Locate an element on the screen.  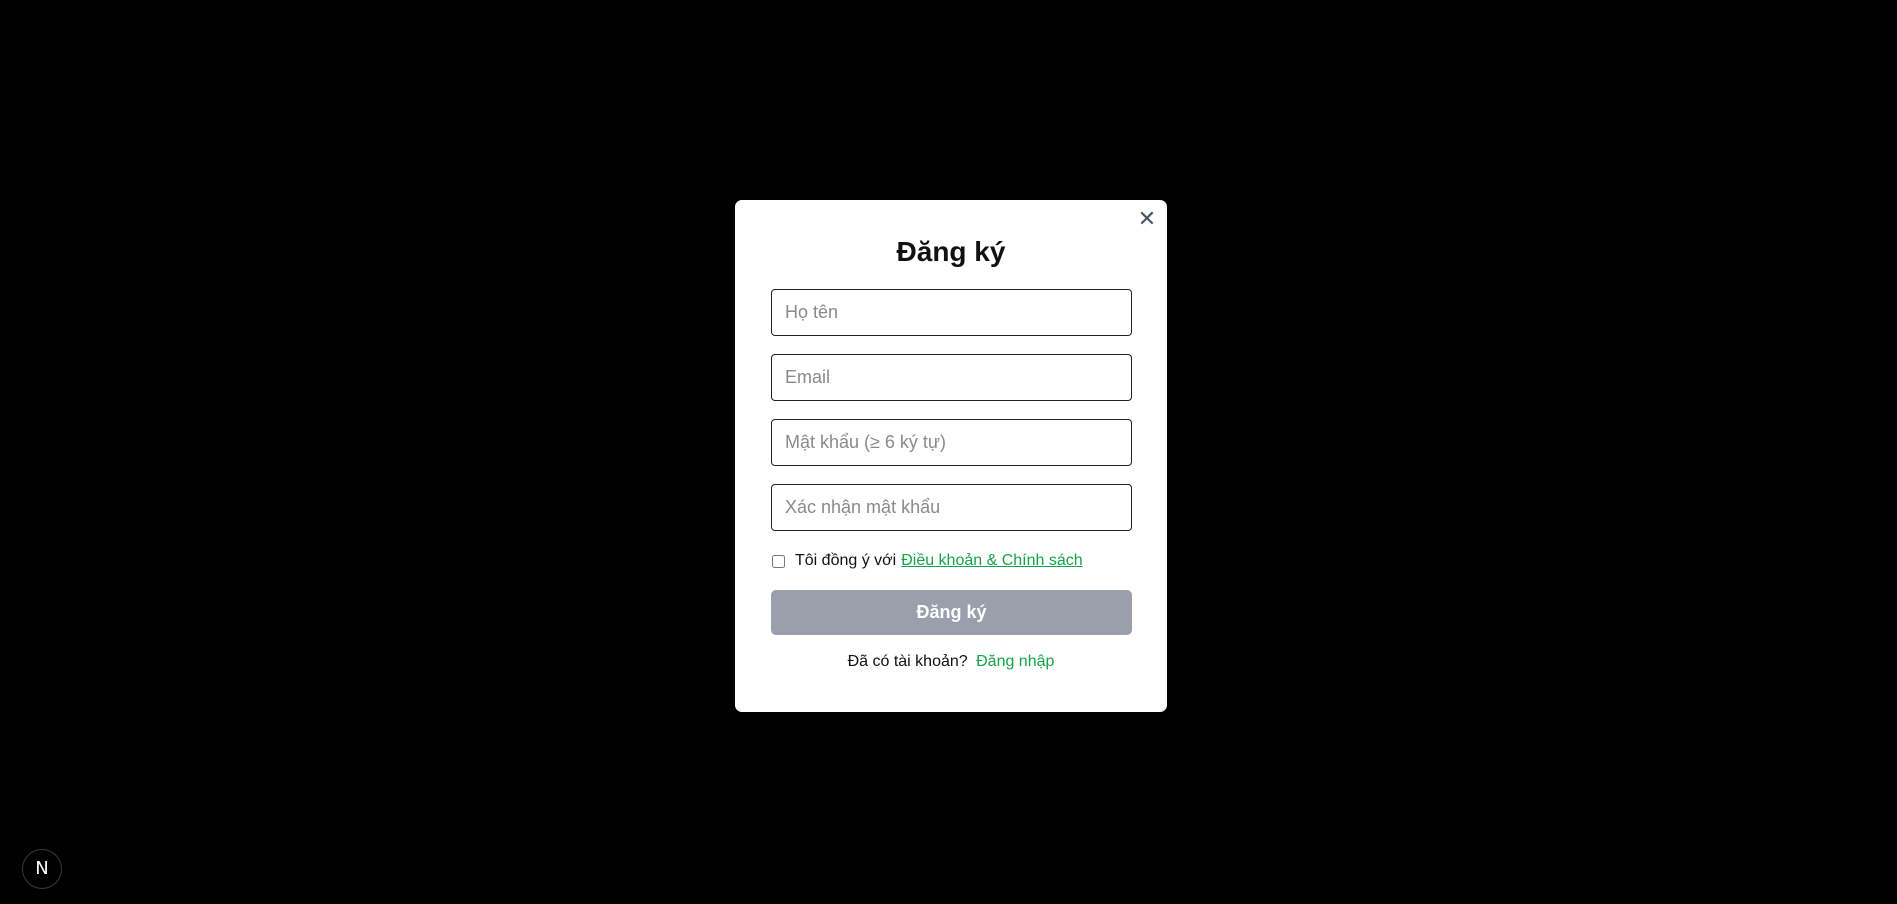
close-button: ✕ is located at coordinates (1147, 220).